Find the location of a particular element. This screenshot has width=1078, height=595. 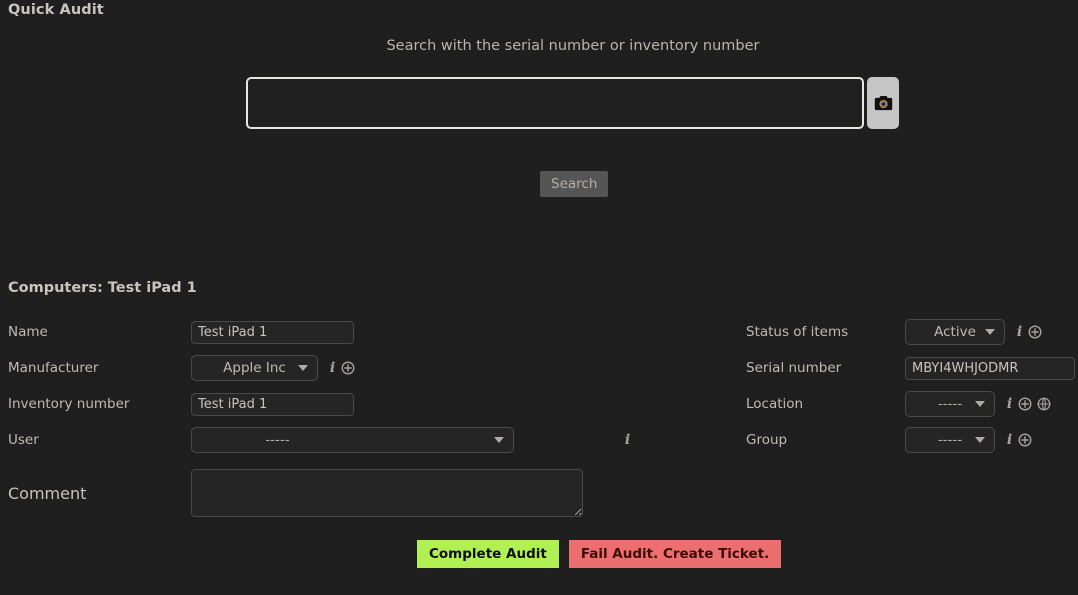

label-status: Status of items is located at coordinates (797, 332).